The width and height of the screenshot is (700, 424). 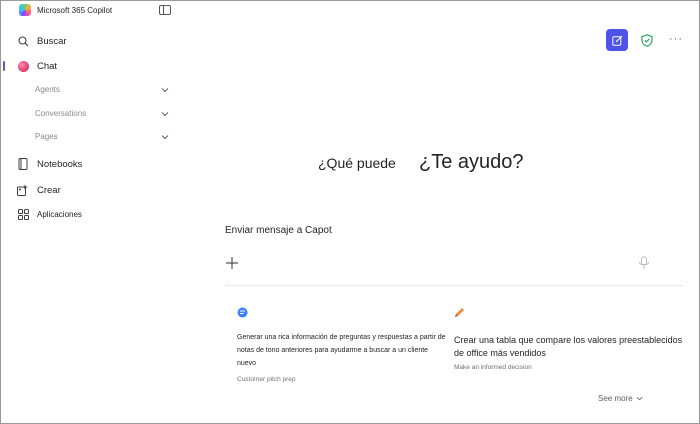 I want to click on sidebar-item-notebooks: Notebooks, so click(x=49, y=164).